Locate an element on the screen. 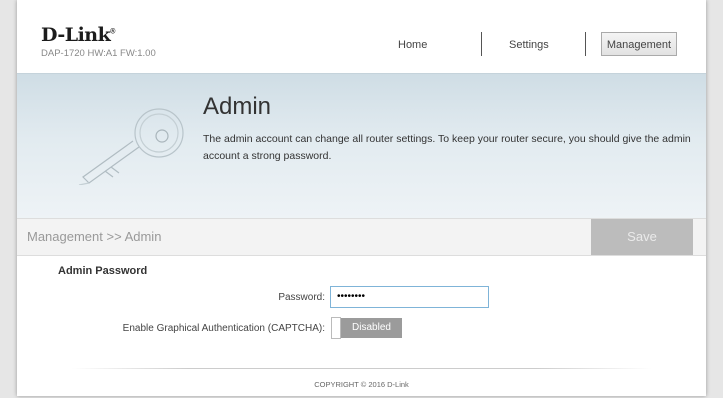  save-button: Save is located at coordinates (642, 237).